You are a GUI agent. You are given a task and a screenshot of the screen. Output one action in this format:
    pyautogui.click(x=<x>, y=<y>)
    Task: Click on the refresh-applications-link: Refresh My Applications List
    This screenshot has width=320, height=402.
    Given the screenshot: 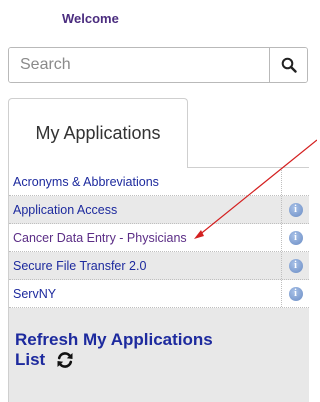 What is the action you would take?
    pyautogui.click(x=159, y=339)
    